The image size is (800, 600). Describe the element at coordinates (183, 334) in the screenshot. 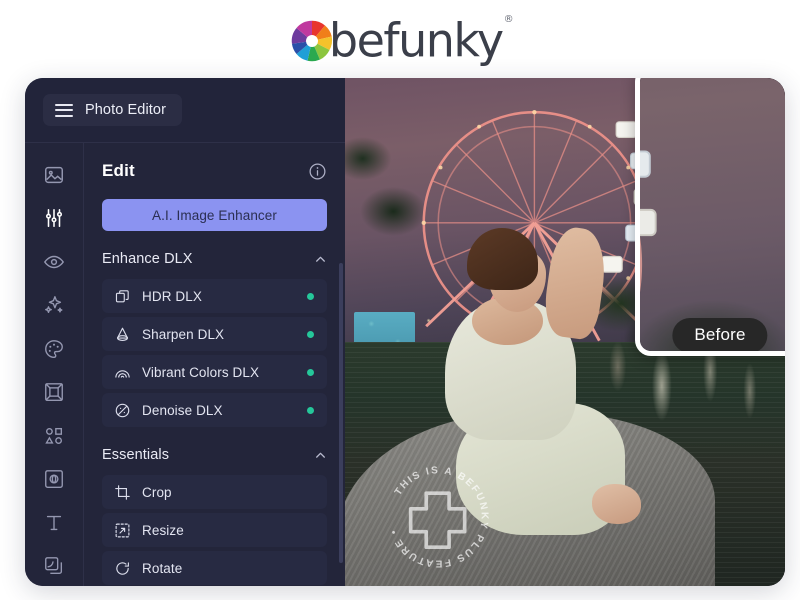

I see `tool-label: Sharpen DLX` at that location.